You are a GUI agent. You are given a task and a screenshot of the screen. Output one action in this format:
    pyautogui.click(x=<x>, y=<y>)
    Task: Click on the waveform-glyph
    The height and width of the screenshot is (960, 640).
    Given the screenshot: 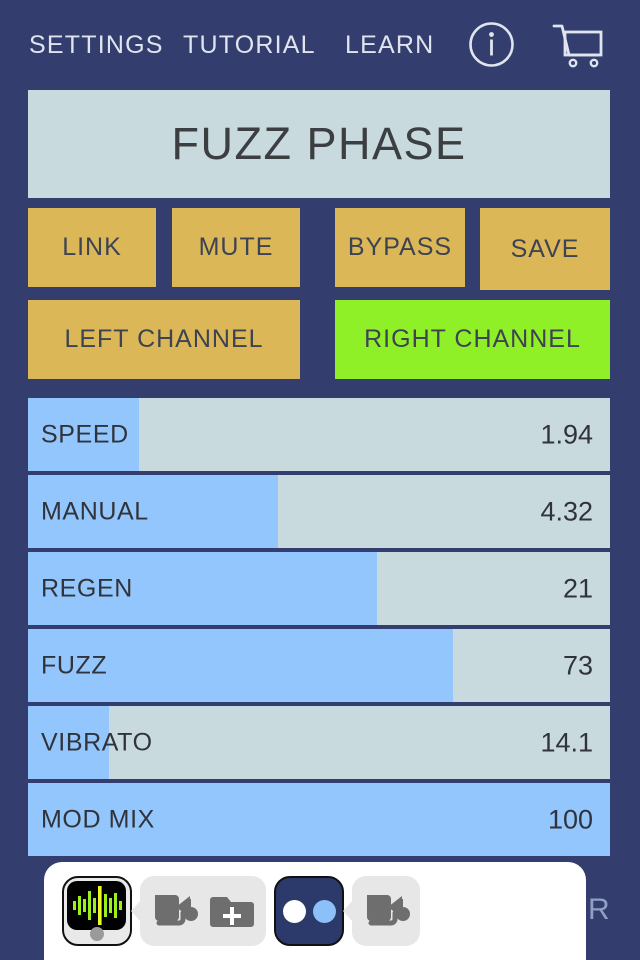 What is the action you would take?
    pyautogui.click(x=97, y=905)
    